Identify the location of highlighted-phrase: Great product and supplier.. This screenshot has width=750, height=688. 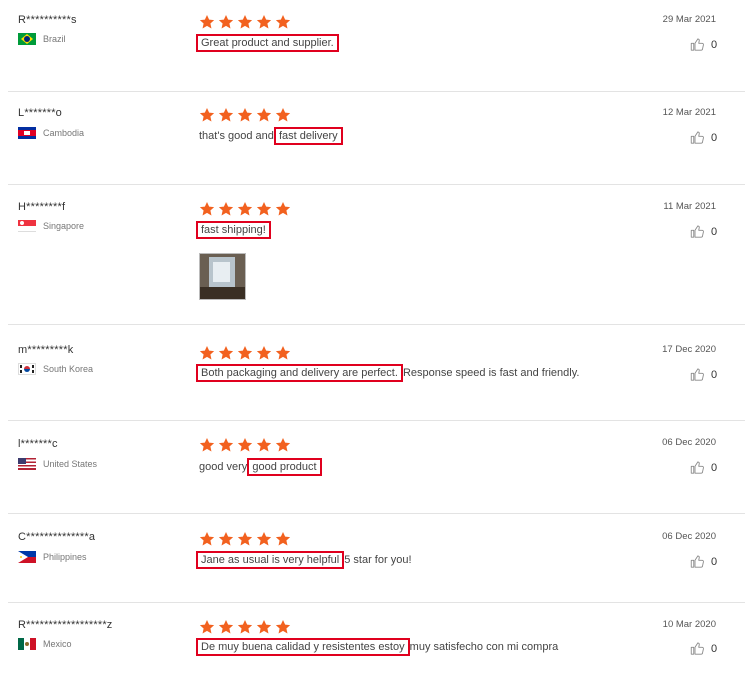
(267, 43).